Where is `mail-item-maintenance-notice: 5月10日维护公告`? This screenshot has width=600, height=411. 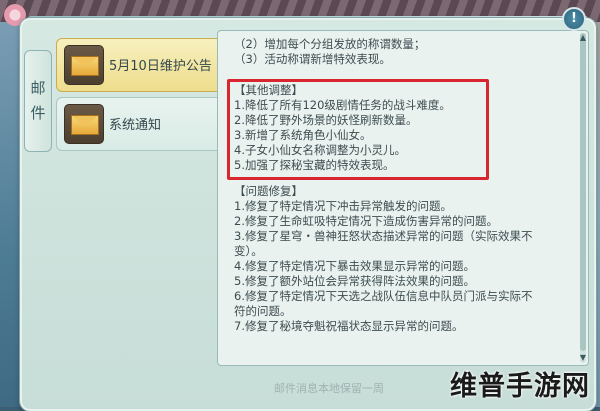 mail-item-maintenance-notice: 5月10日维护公告 is located at coordinates (143, 65).